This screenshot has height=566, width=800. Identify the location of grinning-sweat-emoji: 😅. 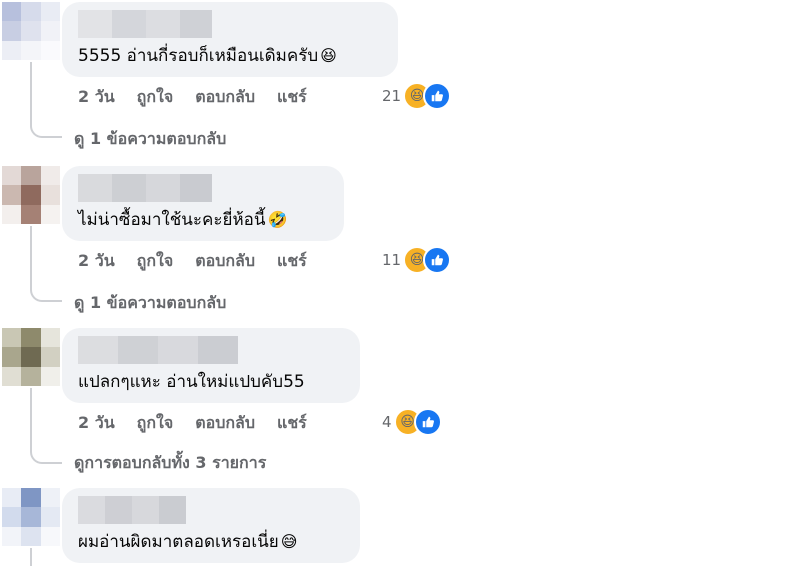
(289, 541).